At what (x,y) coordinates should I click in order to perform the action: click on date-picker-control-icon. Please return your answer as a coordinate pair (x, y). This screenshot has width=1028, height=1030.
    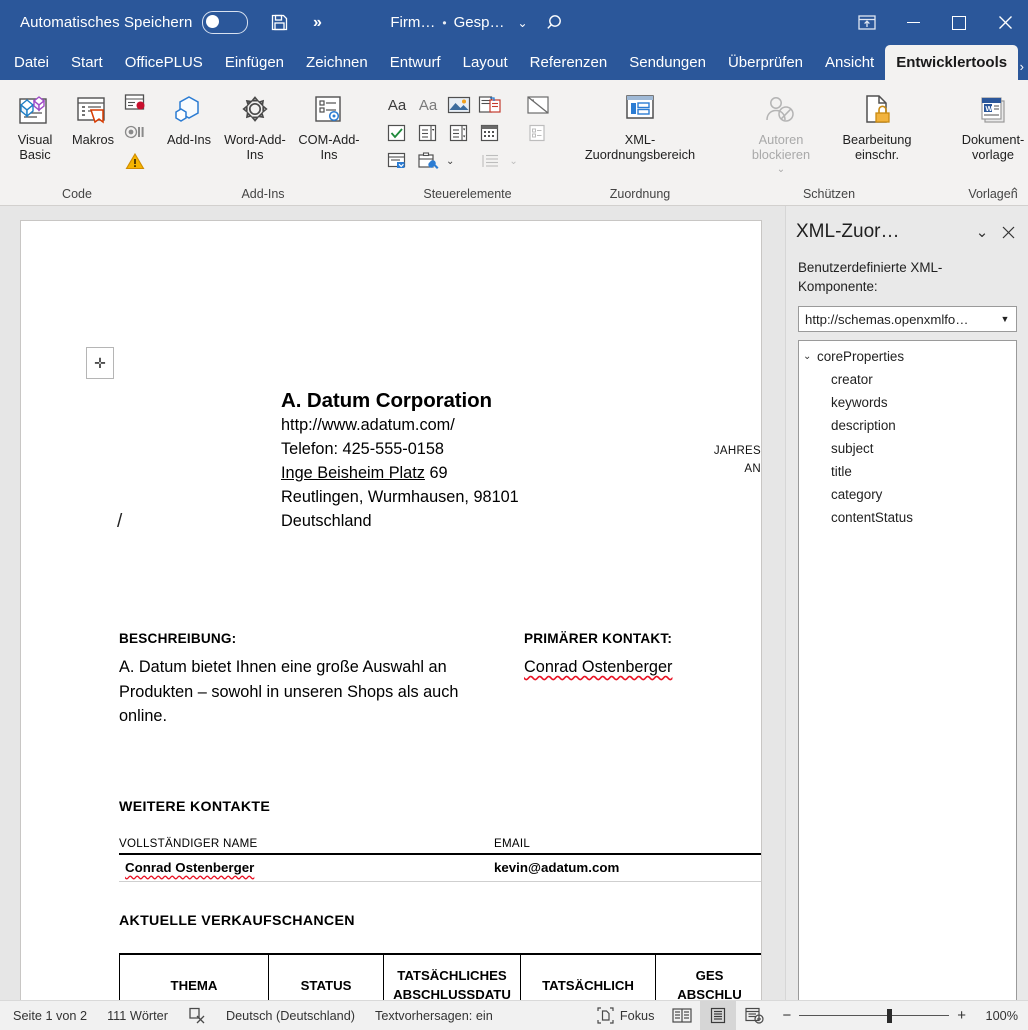
    Looking at the image, I should click on (490, 133).